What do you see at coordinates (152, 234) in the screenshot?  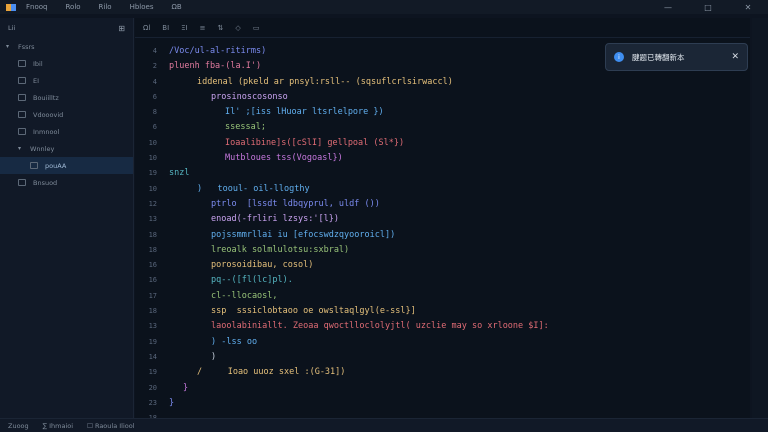 I see `line-number: 18` at bounding box center [152, 234].